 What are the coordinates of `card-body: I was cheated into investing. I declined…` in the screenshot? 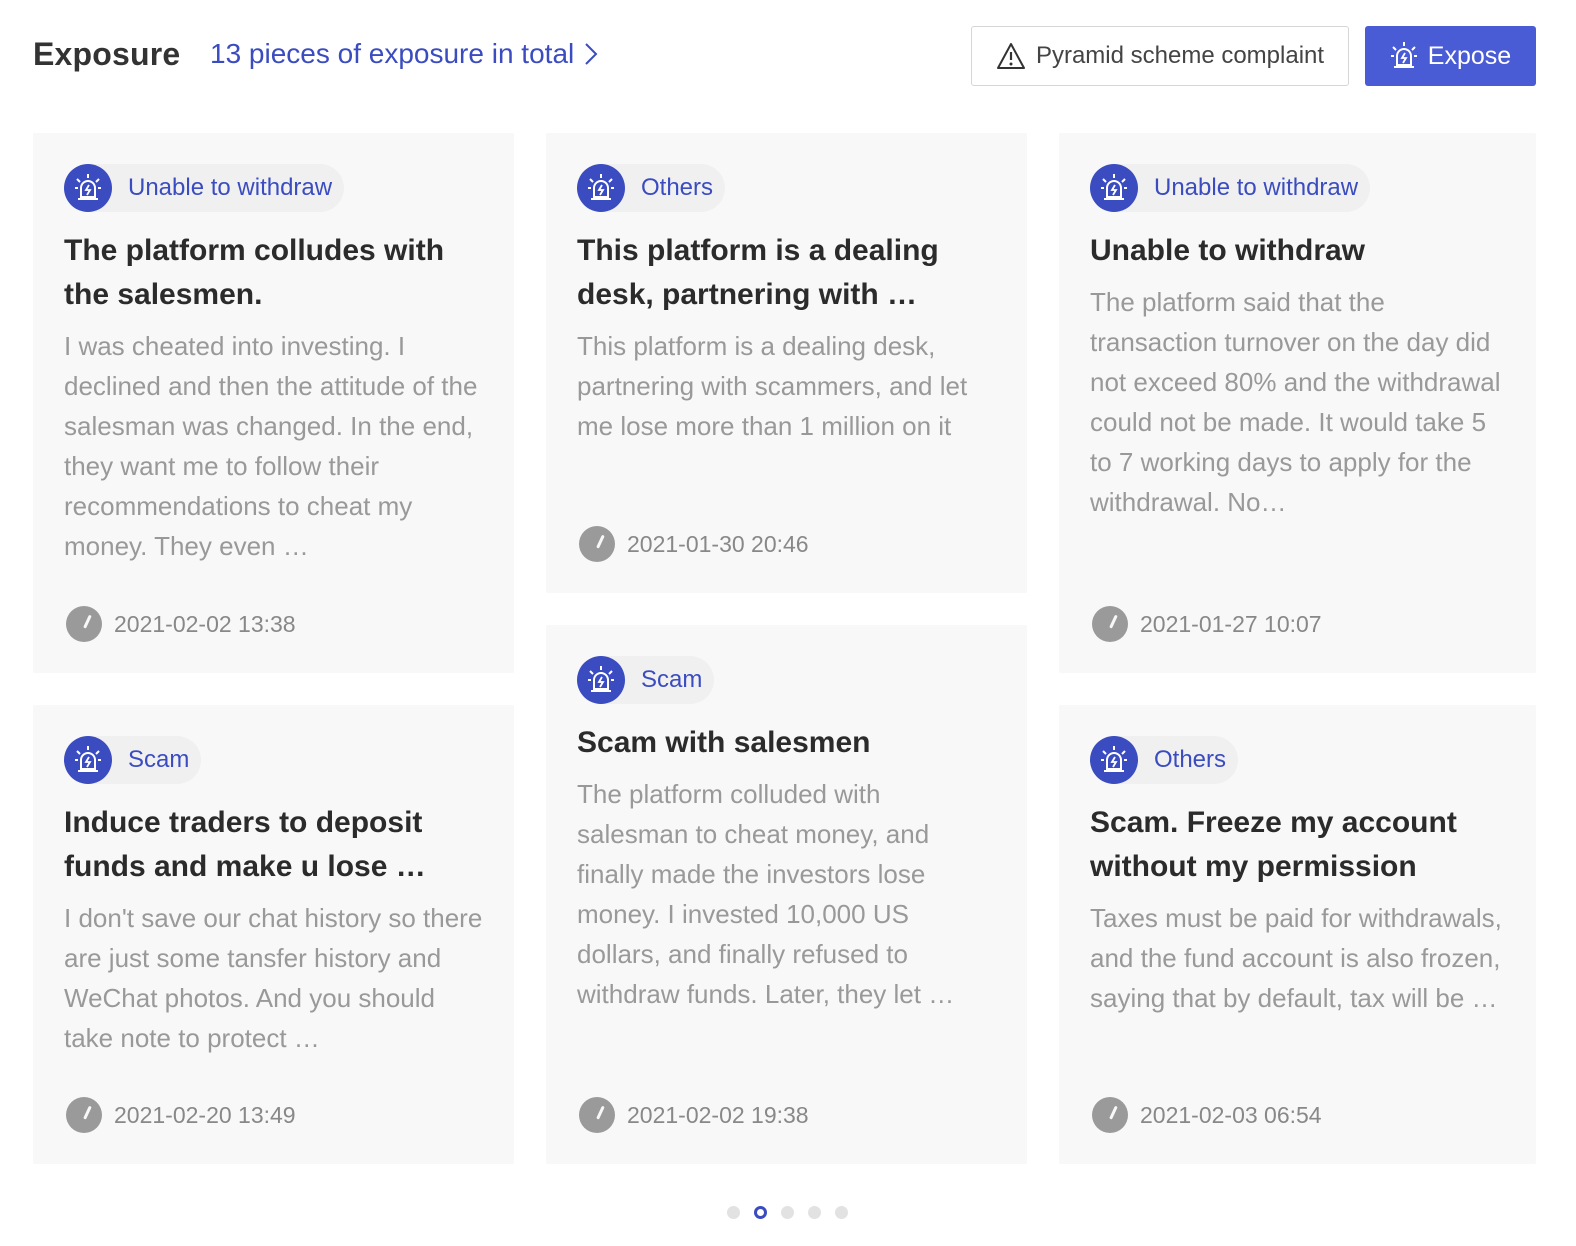 It's located at (271, 446).